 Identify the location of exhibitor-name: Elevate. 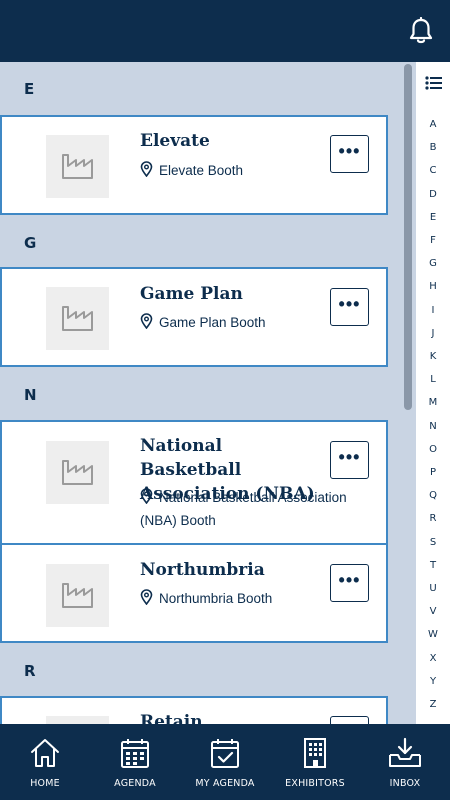
(175, 141).